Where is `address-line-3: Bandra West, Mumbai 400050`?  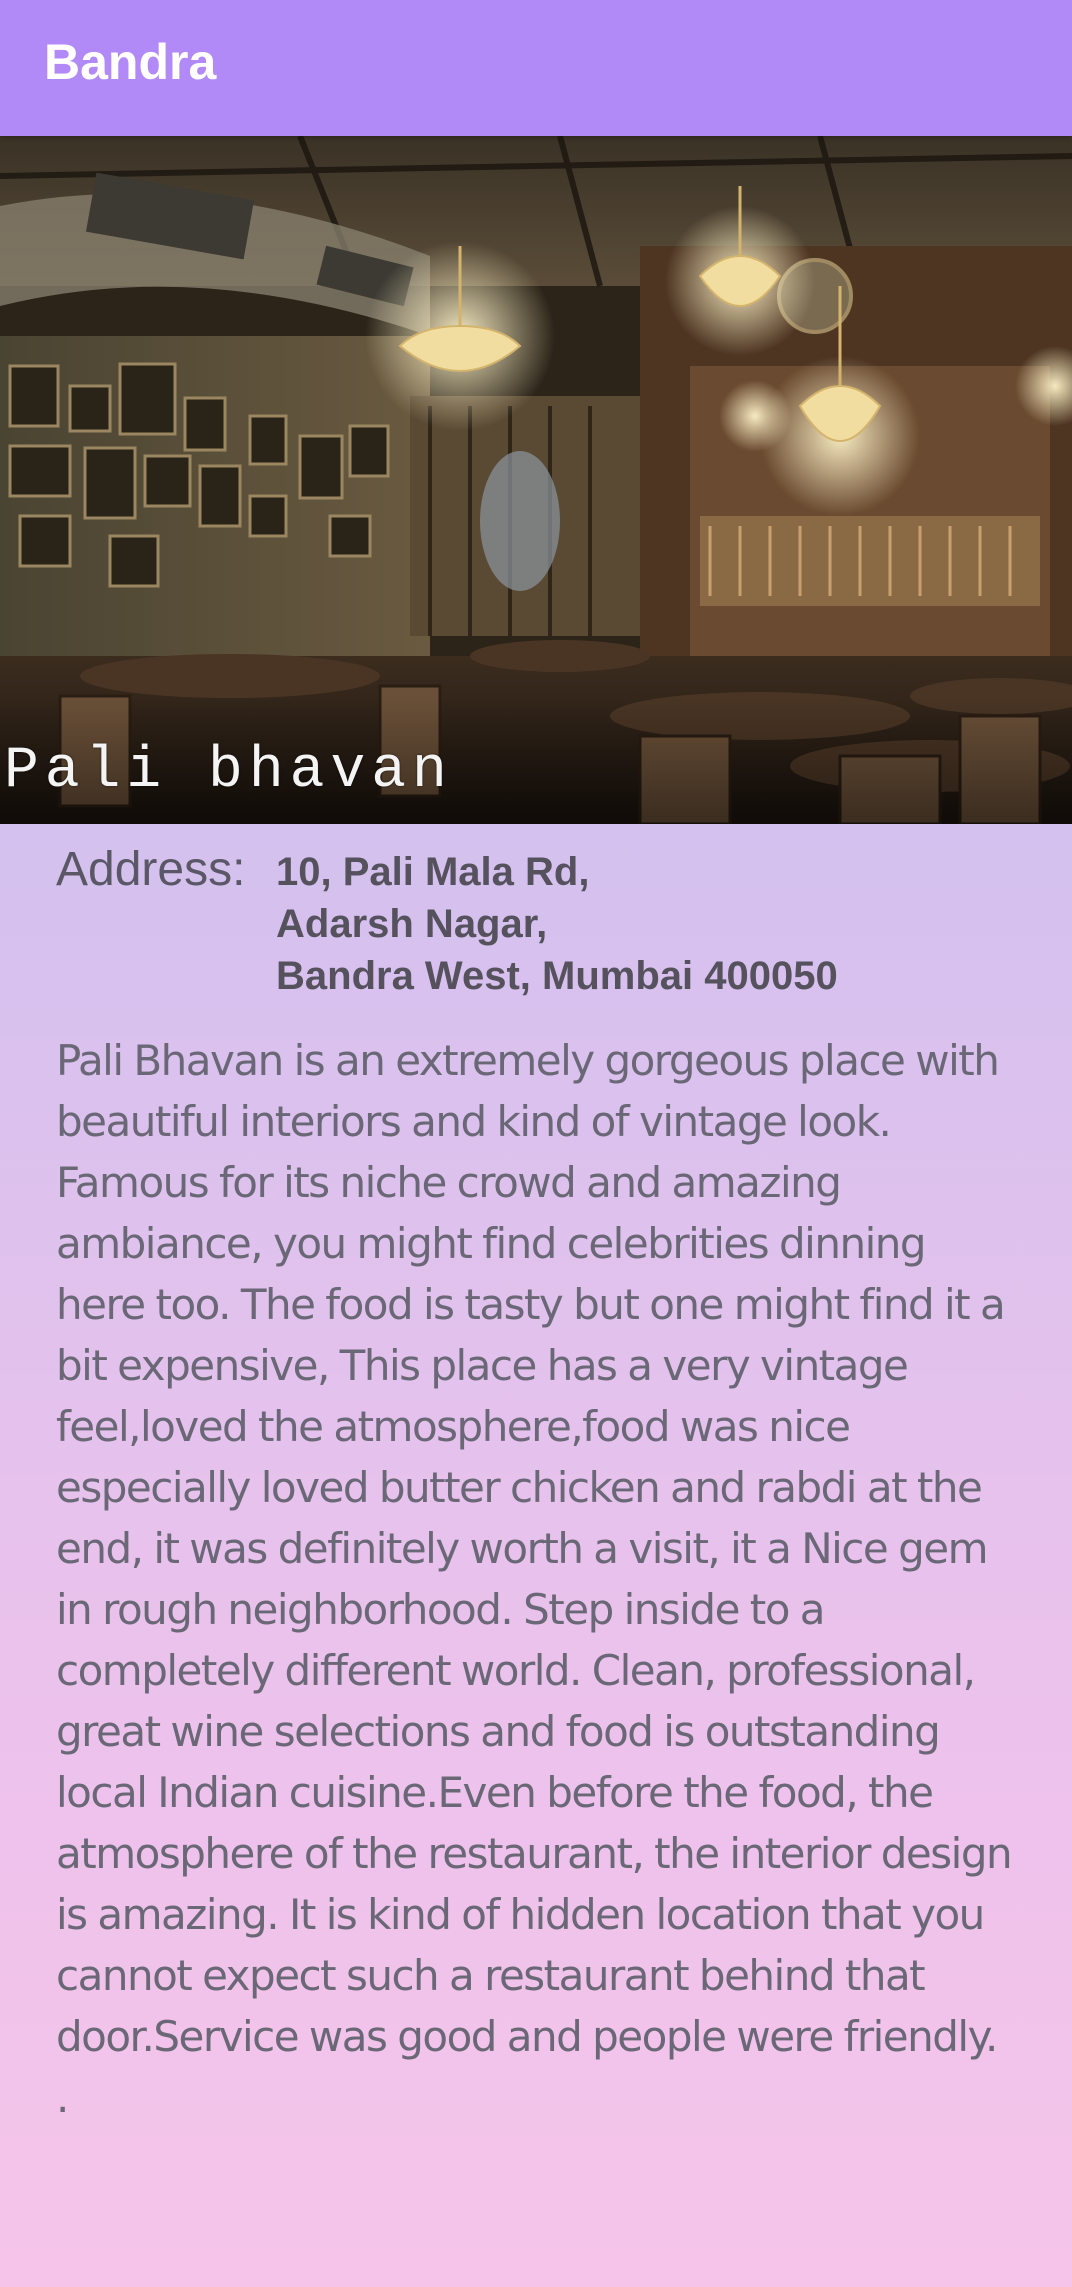 address-line-3: Bandra West, Mumbai 400050 is located at coordinates (557, 976).